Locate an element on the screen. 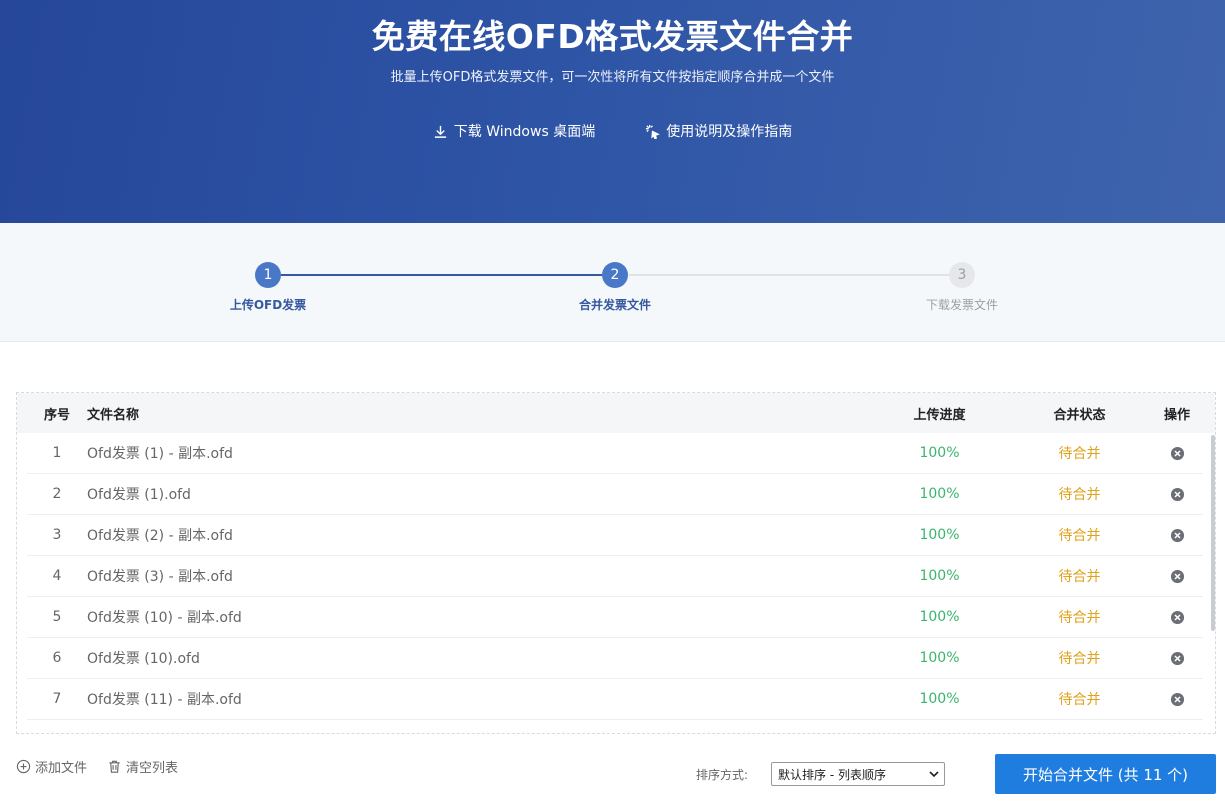  table-row: 5 Ofd发票 (10) - 副本.ofd 100% 待合并 is located at coordinates (615, 617).